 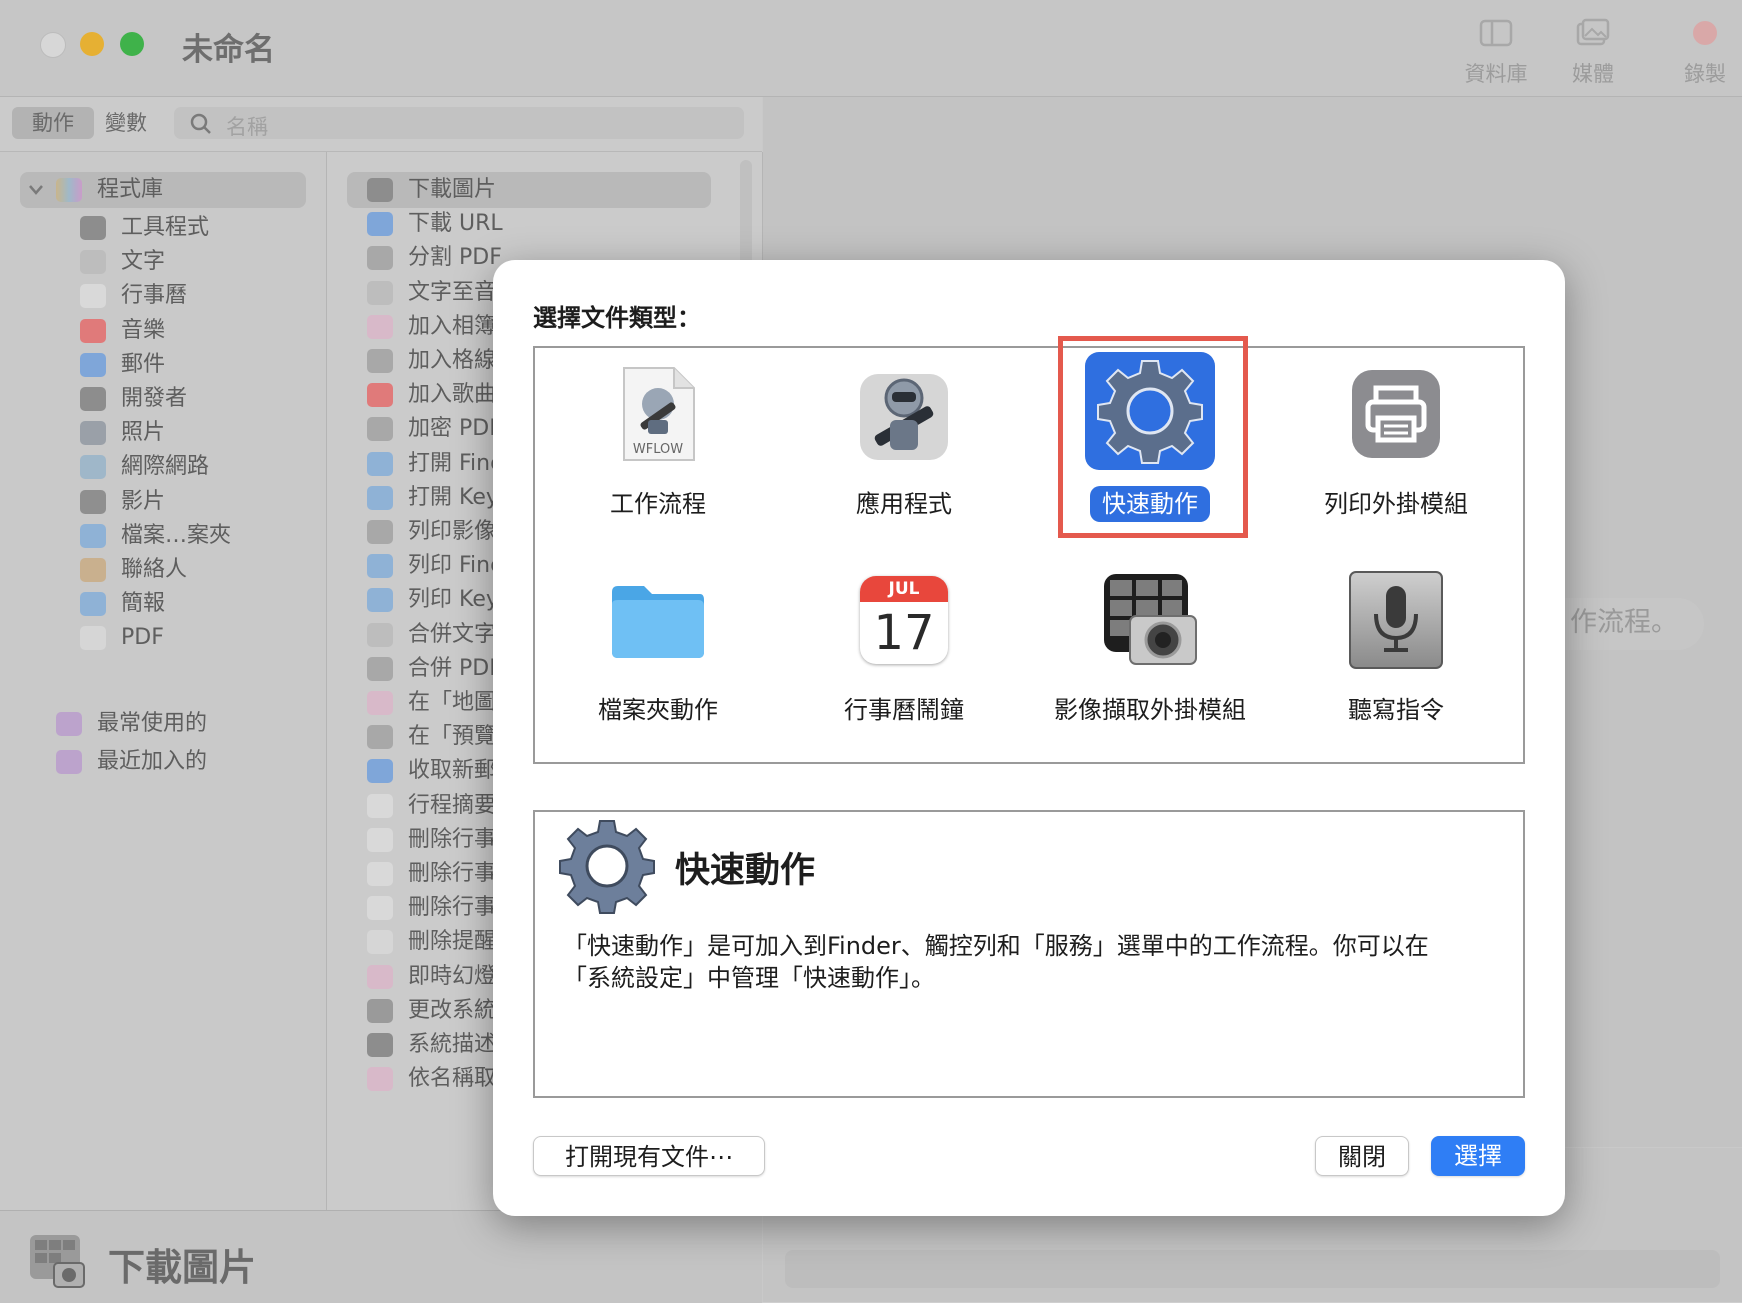 I want to click on action-item-label: 下載 URL, so click(x=455, y=224).